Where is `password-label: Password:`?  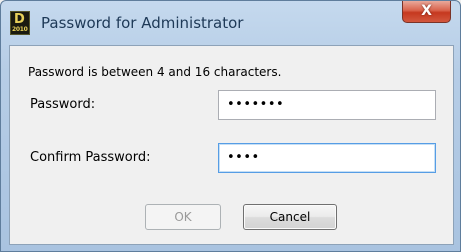 password-label: Password: is located at coordinates (63, 104).